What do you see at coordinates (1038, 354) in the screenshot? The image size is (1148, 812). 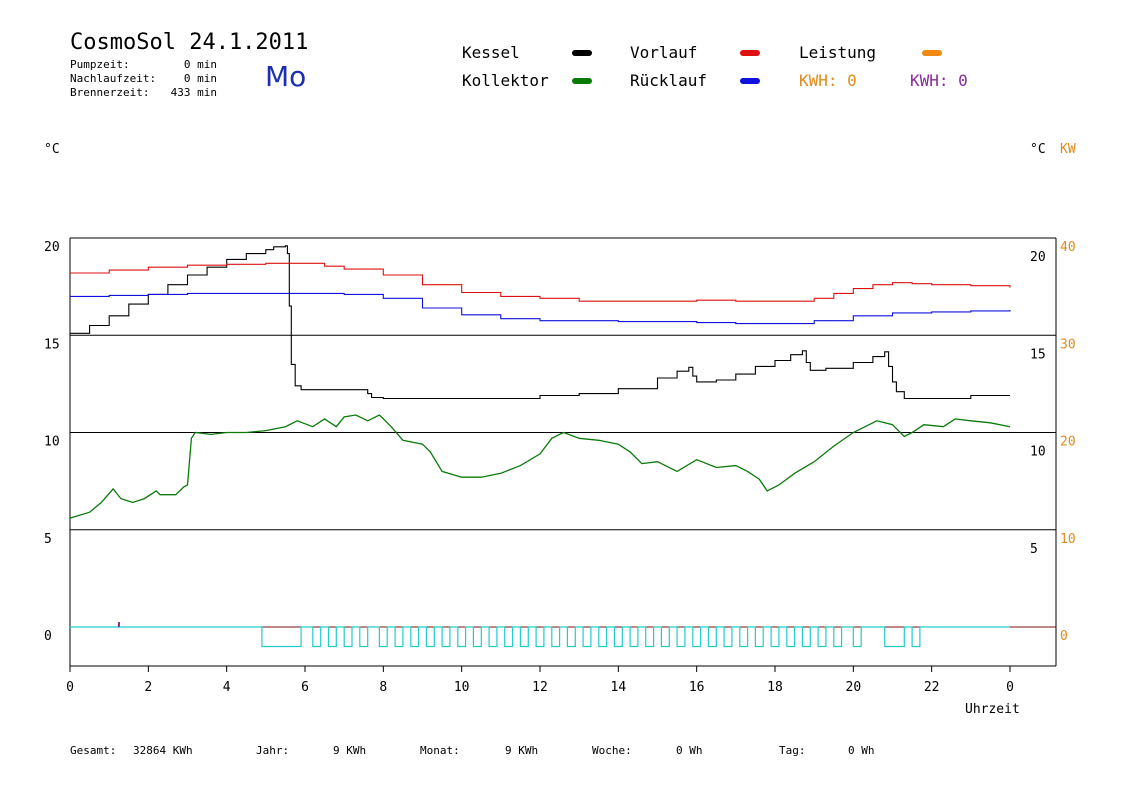 I see `y-right-tick-label-15: 15` at bounding box center [1038, 354].